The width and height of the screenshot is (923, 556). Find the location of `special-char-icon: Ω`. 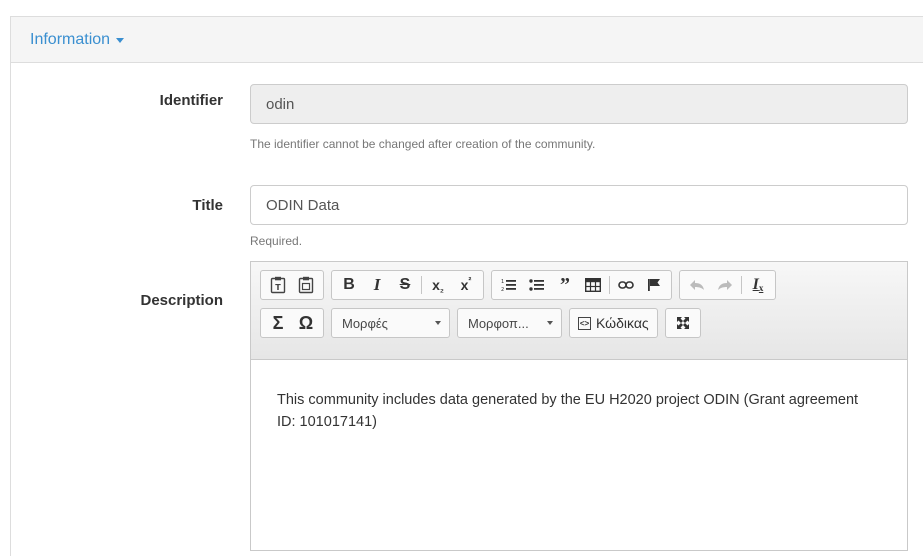

special-char-icon: Ω is located at coordinates (306, 323).